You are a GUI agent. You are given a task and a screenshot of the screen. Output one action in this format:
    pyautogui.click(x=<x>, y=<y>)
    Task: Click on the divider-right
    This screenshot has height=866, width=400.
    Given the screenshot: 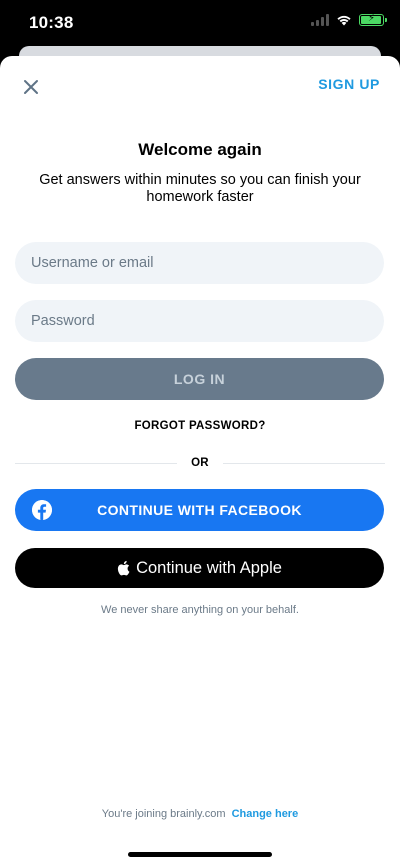 What is the action you would take?
    pyautogui.click(x=304, y=463)
    